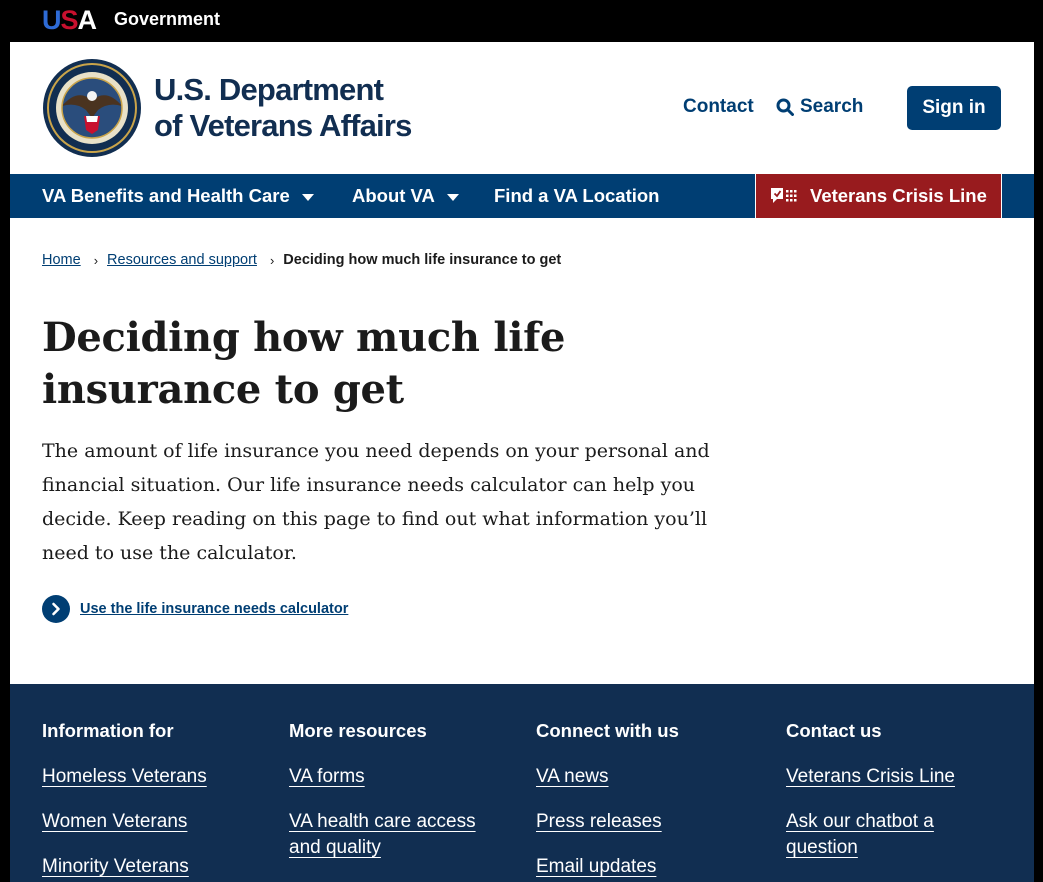 The image size is (1043, 882). Describe the element at coordinates (954, 108) in the screenshot. I see `sign-in-button: Sign in` at that location.